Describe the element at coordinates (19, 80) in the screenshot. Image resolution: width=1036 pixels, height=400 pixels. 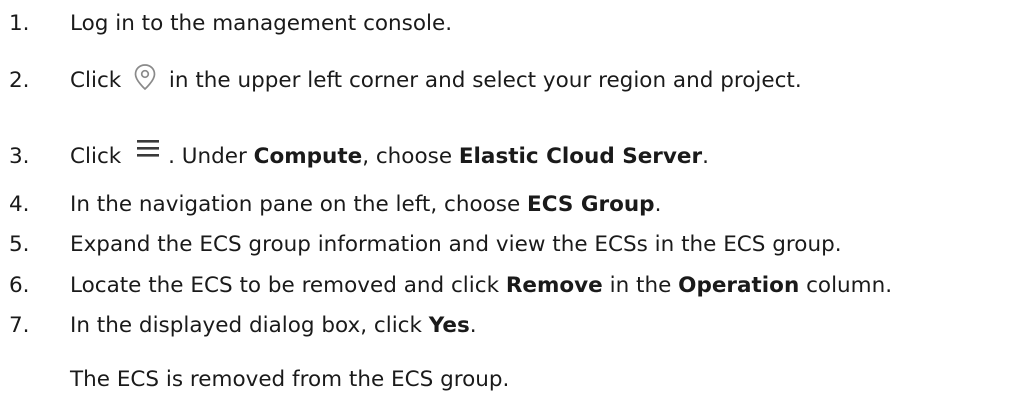
I see `step-number: 2.` at that location.